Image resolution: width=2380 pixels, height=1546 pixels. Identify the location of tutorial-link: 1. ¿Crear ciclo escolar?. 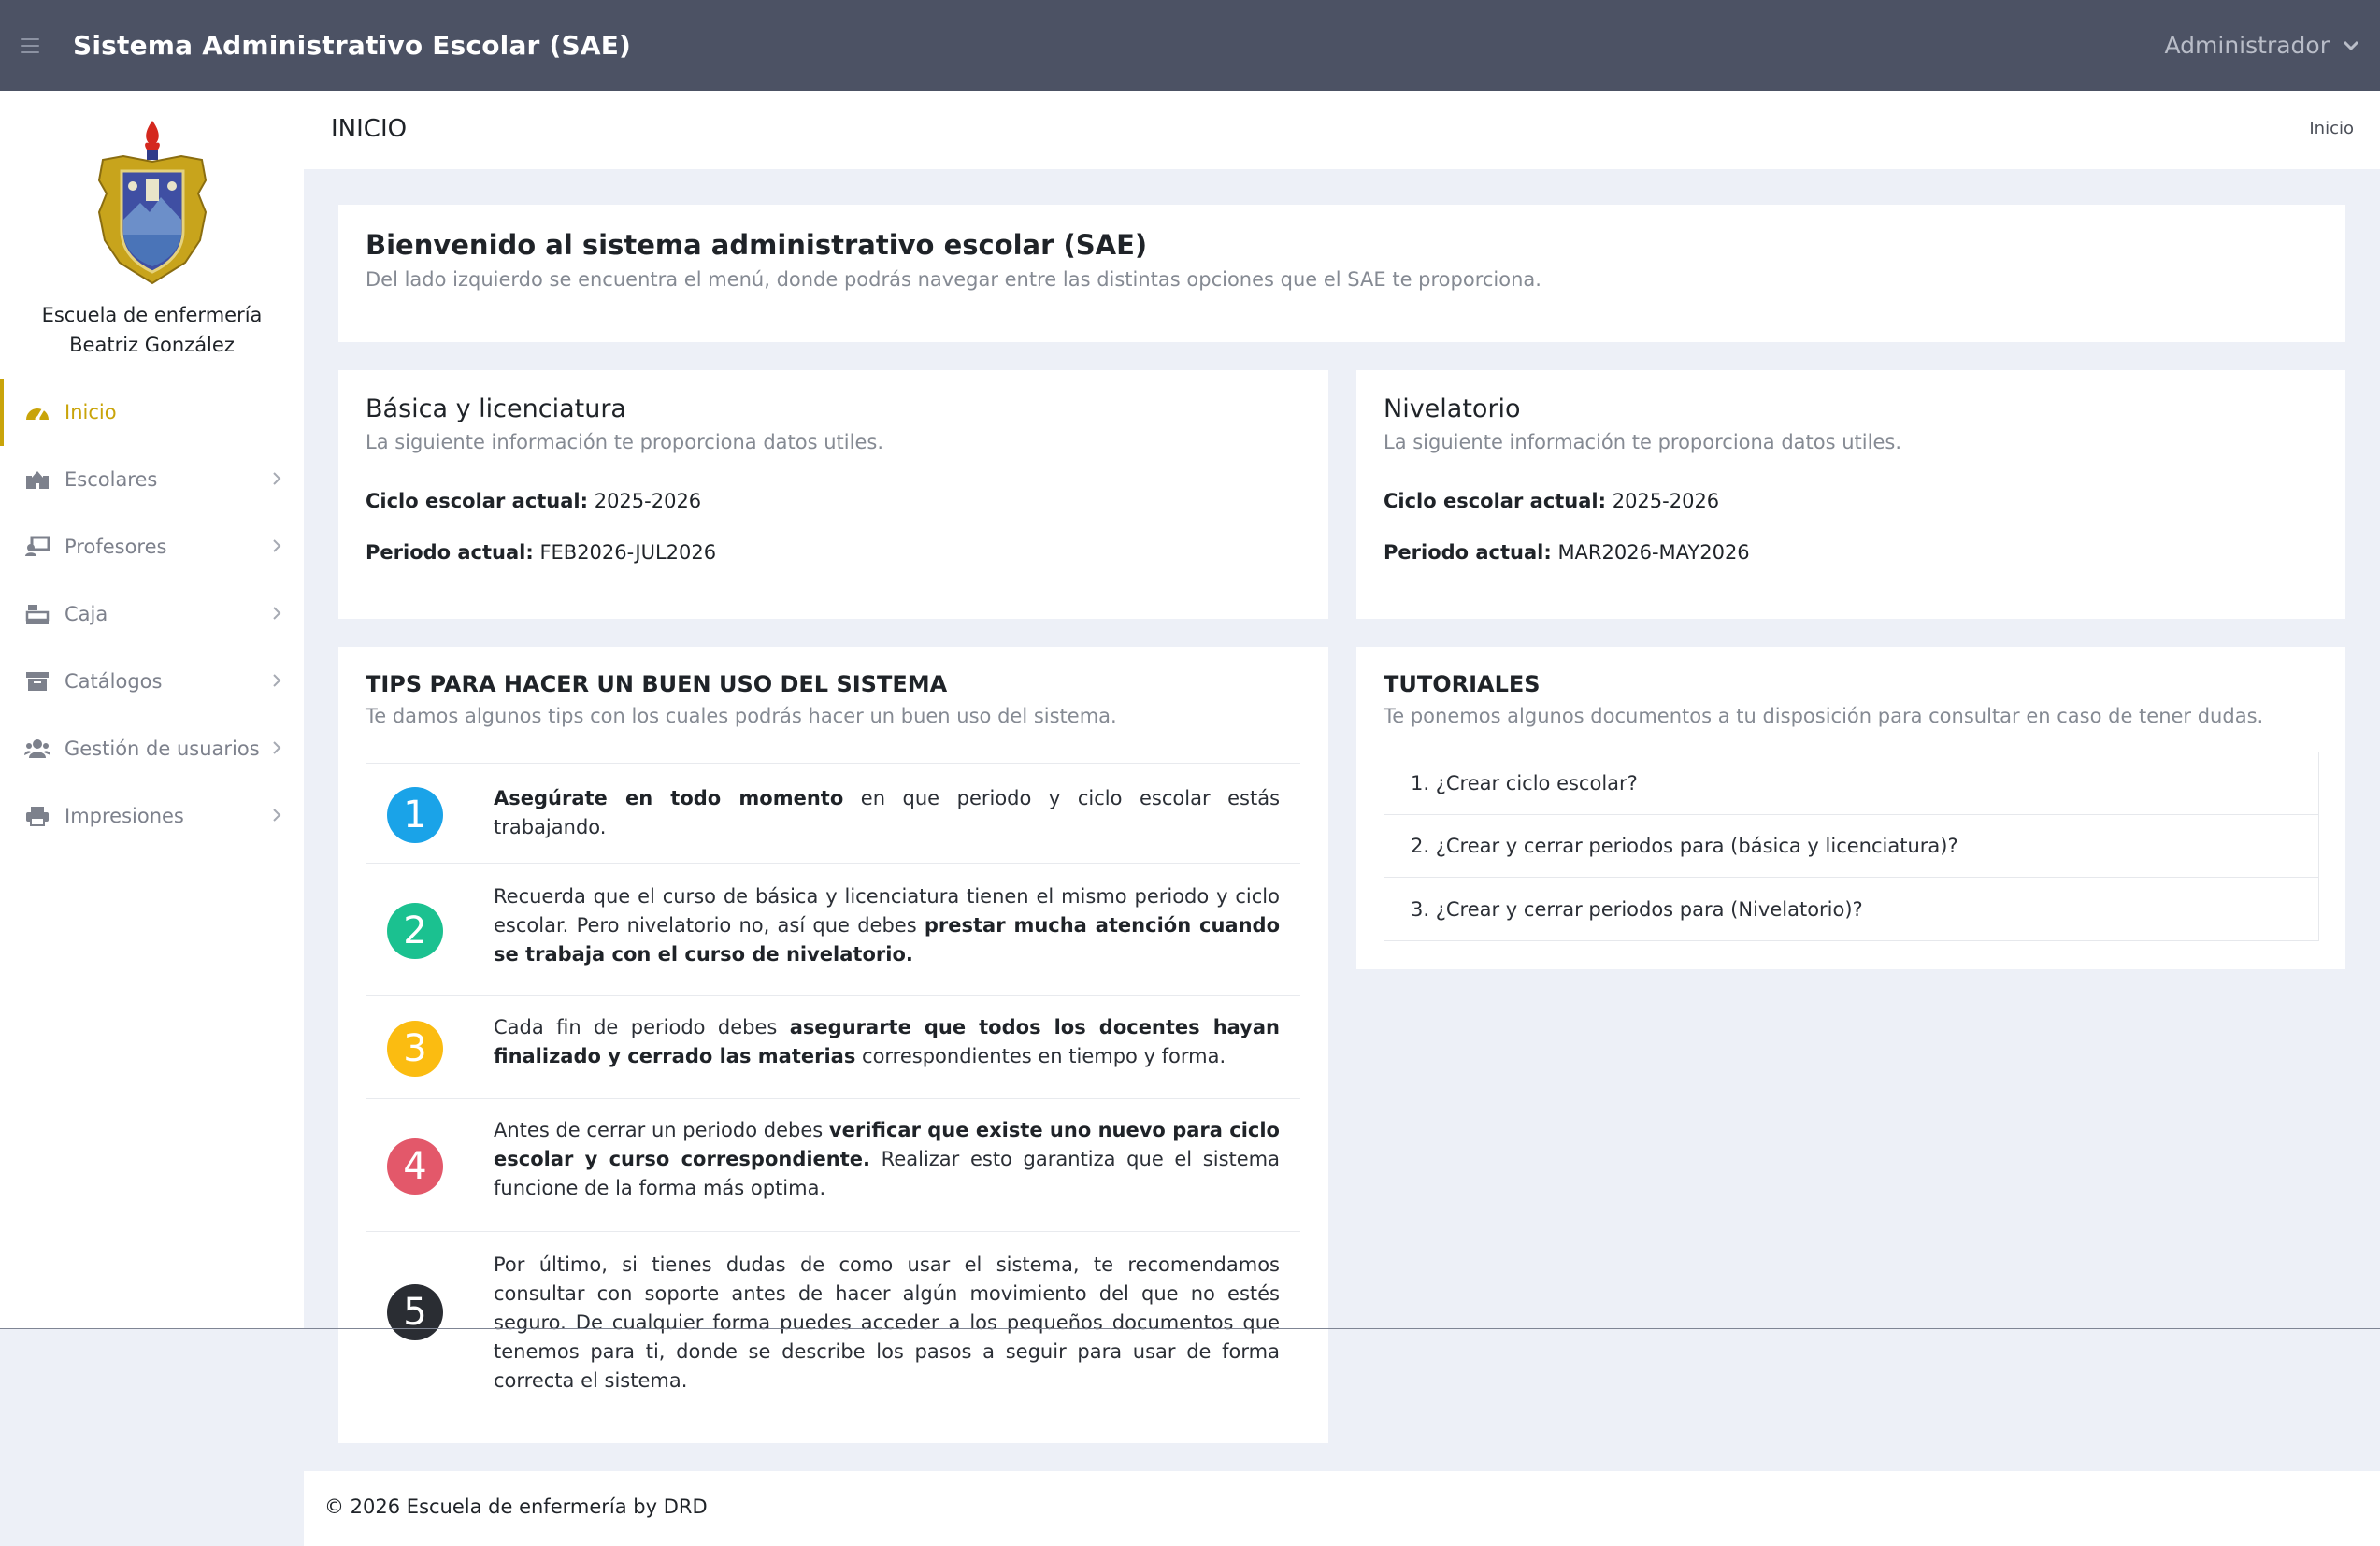
(1851, 783).